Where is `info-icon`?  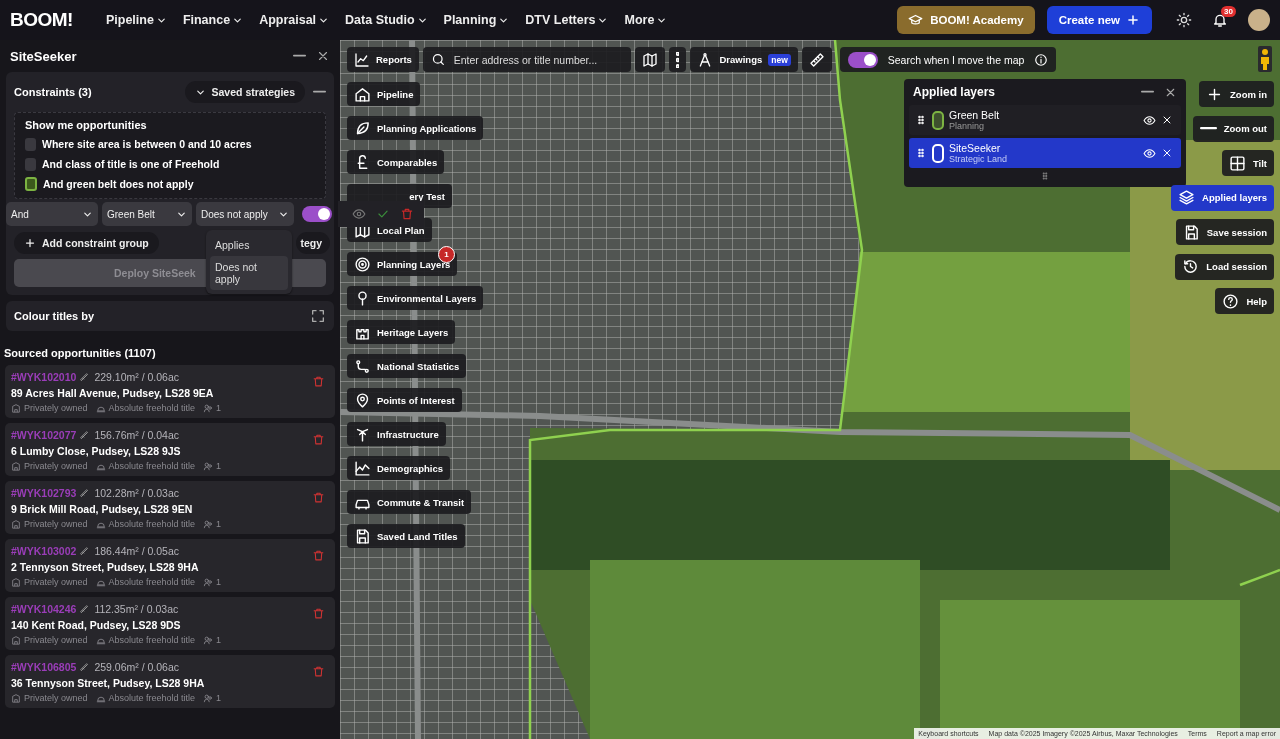 info-icon is located at coordinates (1041, 59).